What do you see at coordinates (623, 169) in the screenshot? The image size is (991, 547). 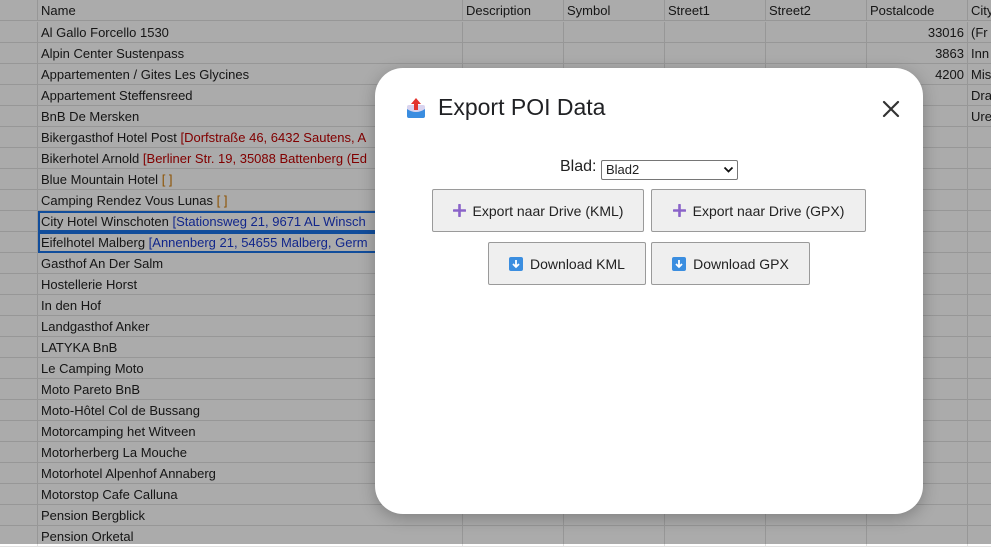 I see `blad-select-value: Blad2` at bounding box center [623, 169].